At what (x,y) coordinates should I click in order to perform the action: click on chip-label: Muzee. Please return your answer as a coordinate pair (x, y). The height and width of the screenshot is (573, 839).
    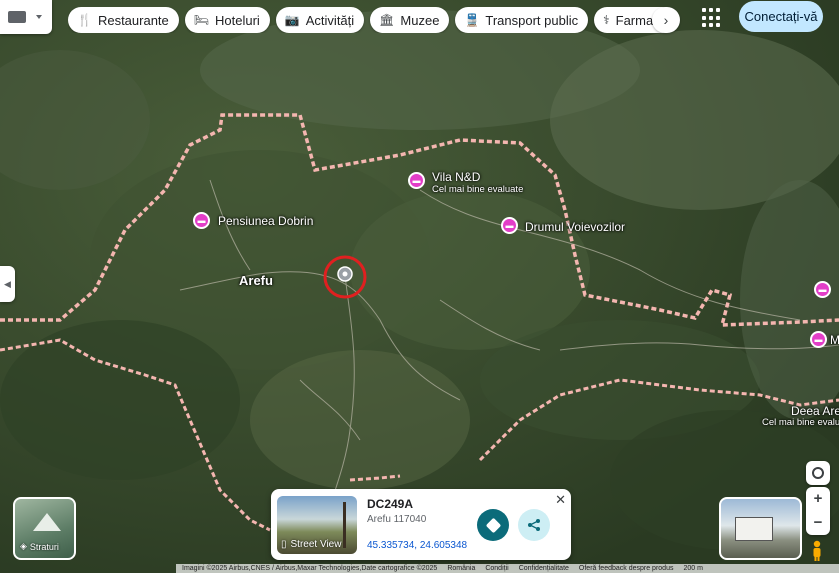
    Looking at the image, I should click on (420, 20).